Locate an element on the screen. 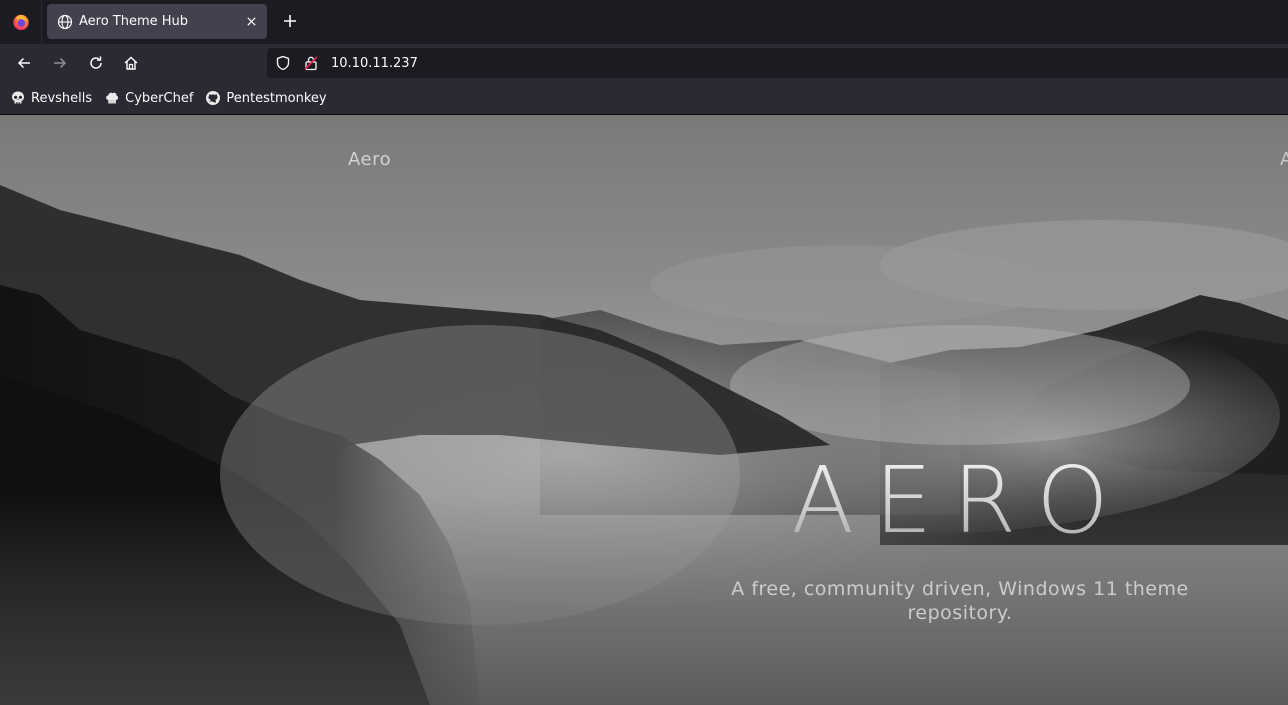 This screenshot has height=705, width=1288. bookmark-label: Pentestmonkey is located at coordinates (276, 98).